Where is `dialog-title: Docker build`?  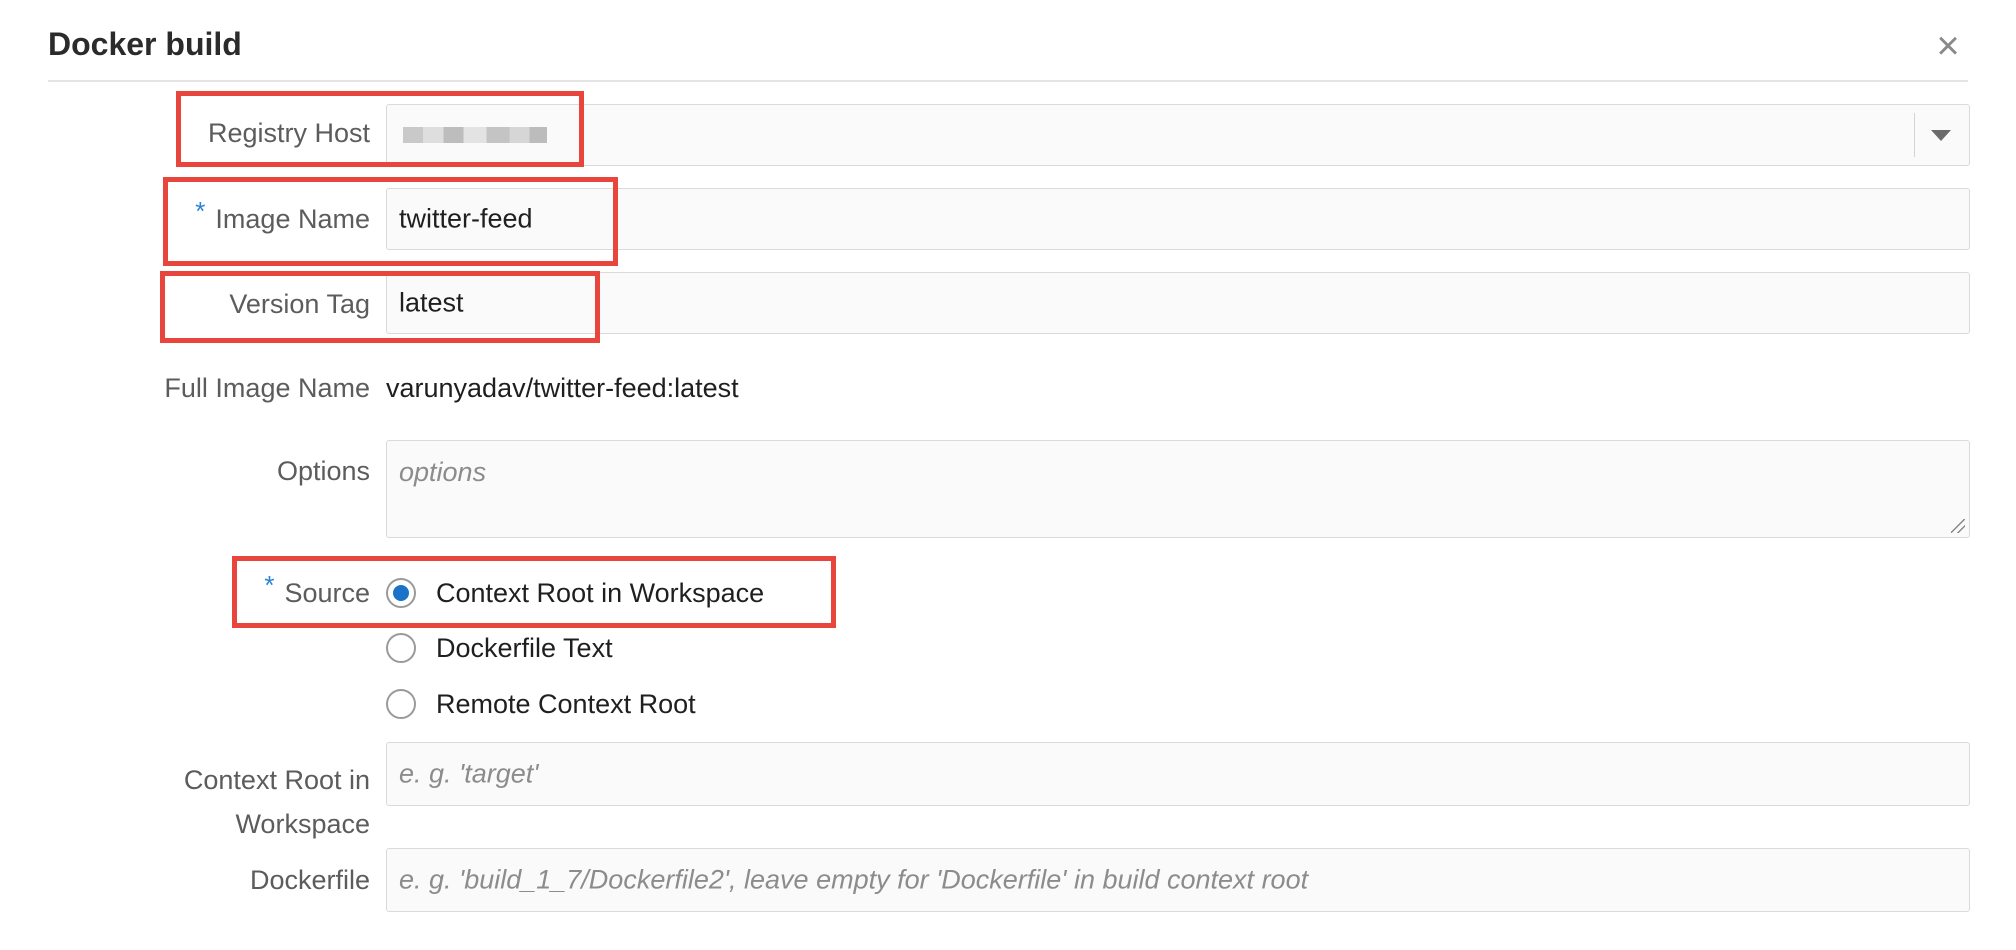 dialog-title: Docker build is located at coordinates (145, 44).